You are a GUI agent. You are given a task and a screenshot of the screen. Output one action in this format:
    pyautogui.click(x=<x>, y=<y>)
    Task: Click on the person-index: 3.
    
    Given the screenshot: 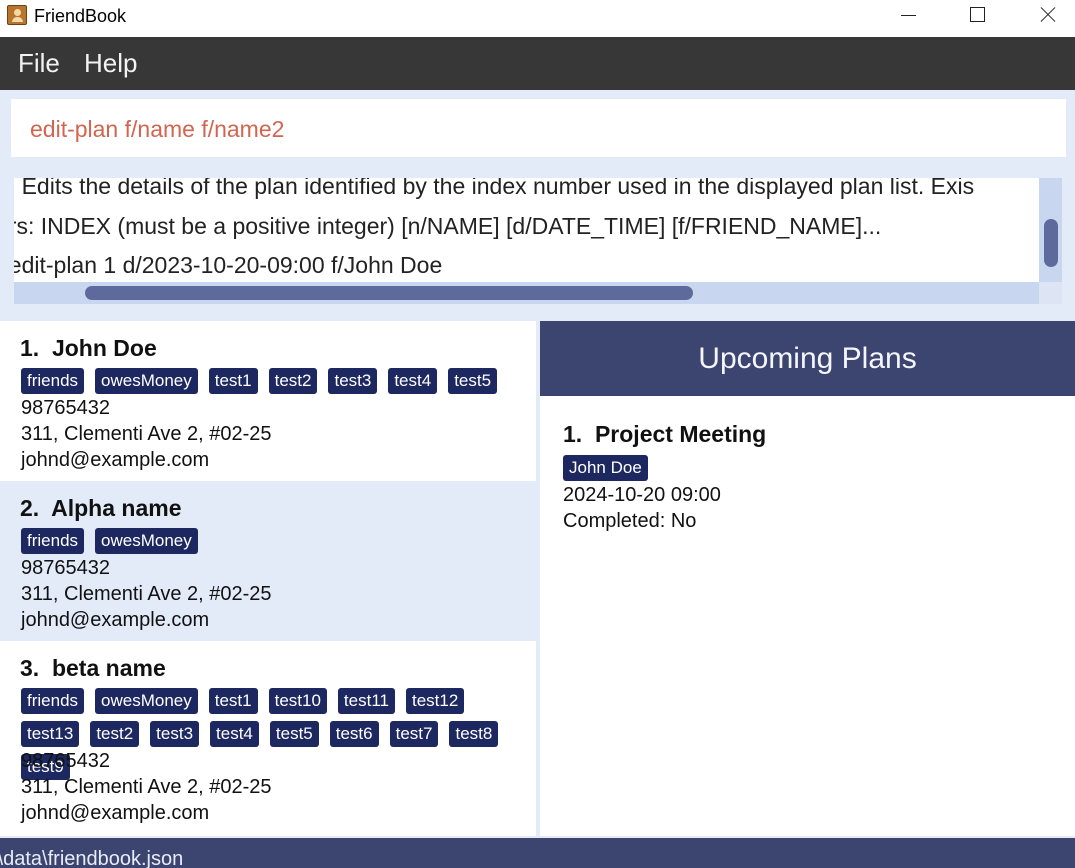 What is the action you would take?
    pyautogui.click(x=30, y=668)
    